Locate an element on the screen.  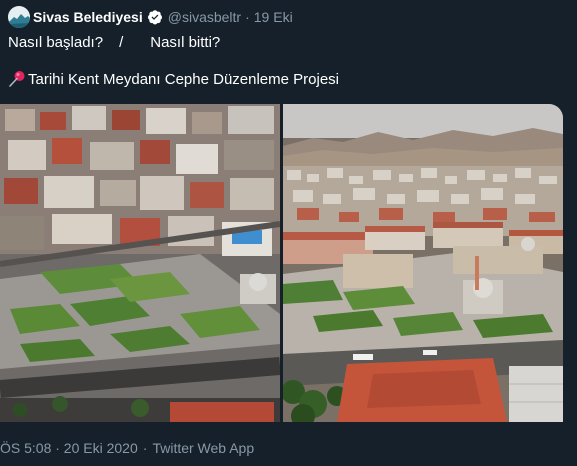
source-app-link: Twitter Web App is located at coordinates (203, 448).